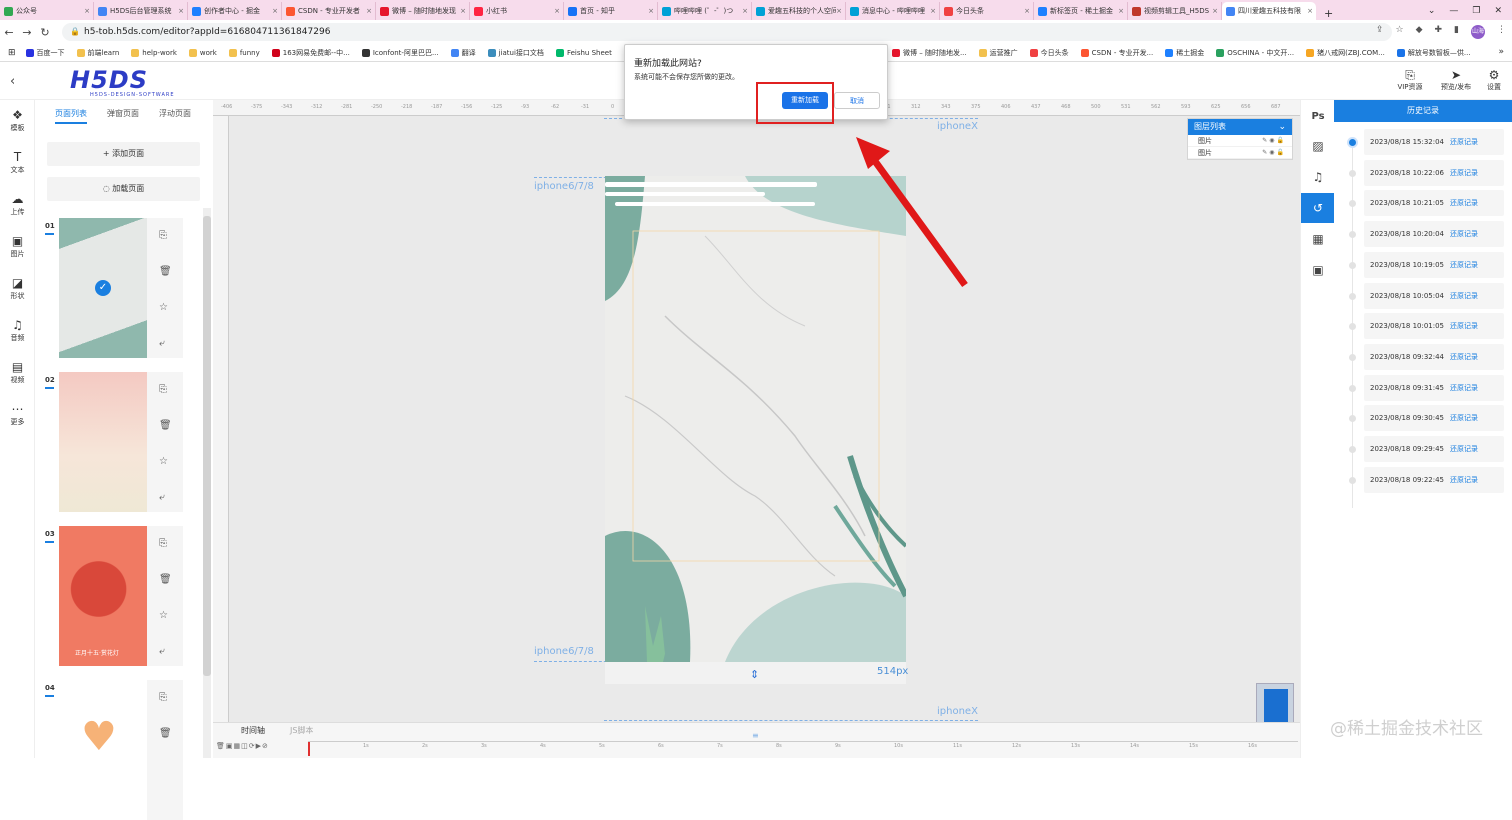  I want to click on puzzle-icon: ✚, so click(1439, 32).